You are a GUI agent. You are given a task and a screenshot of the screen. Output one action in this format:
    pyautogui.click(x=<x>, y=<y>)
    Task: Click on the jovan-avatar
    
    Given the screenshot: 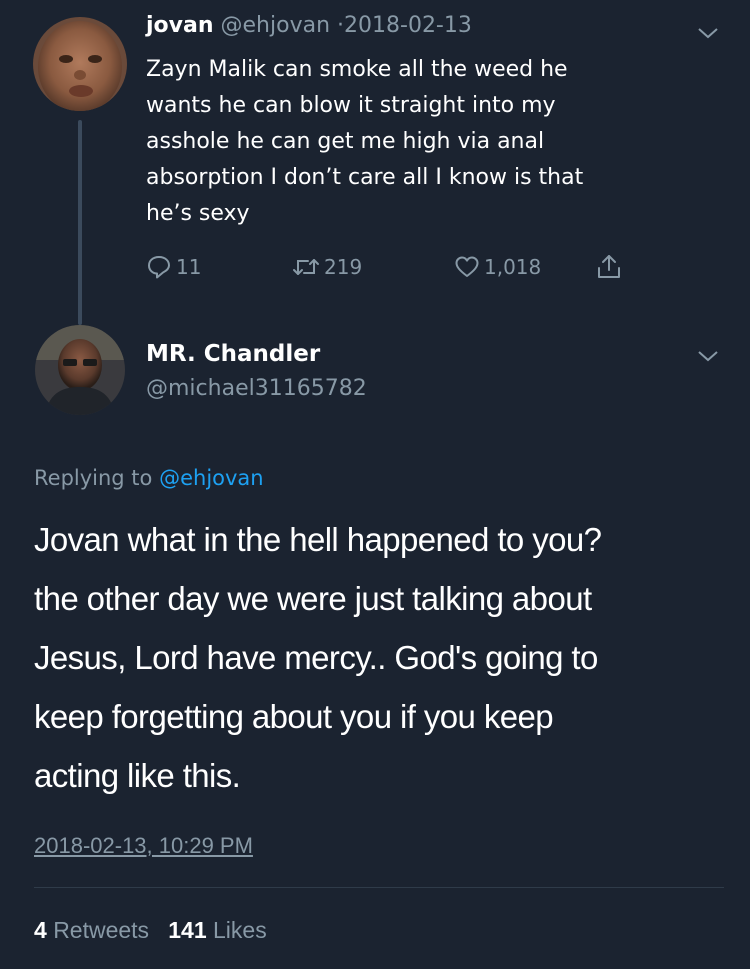 What is the action you would take?
    pyautogui.click(x=80, y=64)
    